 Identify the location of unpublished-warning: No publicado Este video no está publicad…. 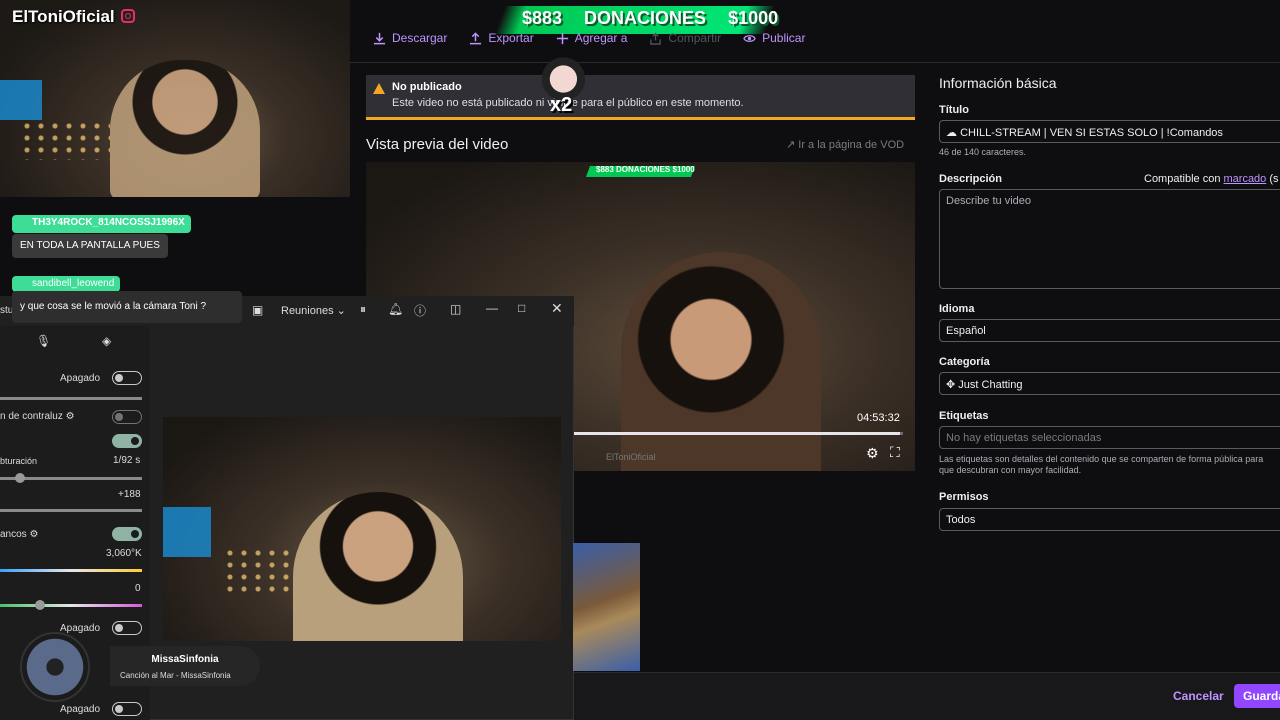
(640, 97).